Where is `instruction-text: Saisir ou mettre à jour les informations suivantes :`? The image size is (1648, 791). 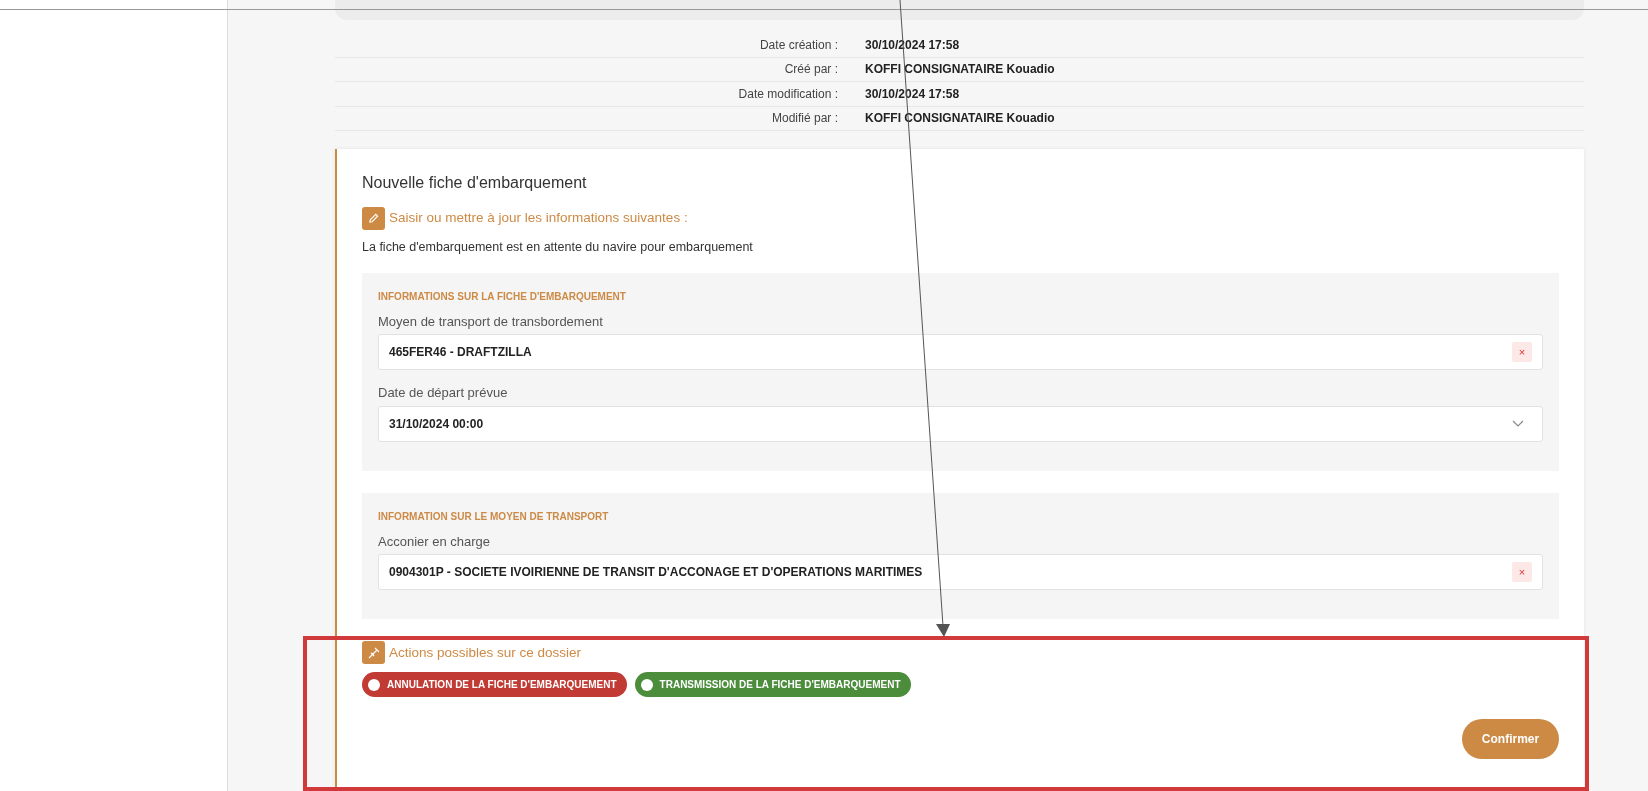
instruction-text: Saisir ou mettre à jour les informations suivantes : is located at coordinates (538, 218).